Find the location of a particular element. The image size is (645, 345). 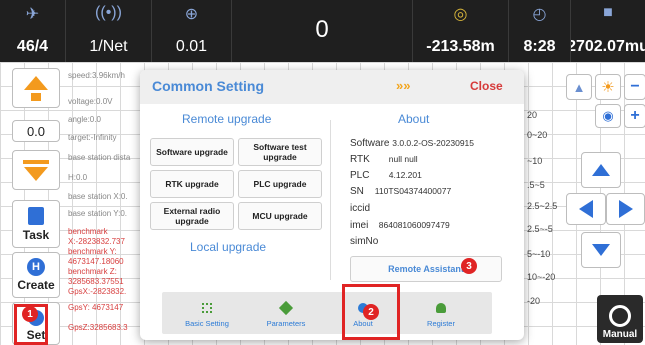

brightness-button: ☀ is located at coordinates (608, 87).